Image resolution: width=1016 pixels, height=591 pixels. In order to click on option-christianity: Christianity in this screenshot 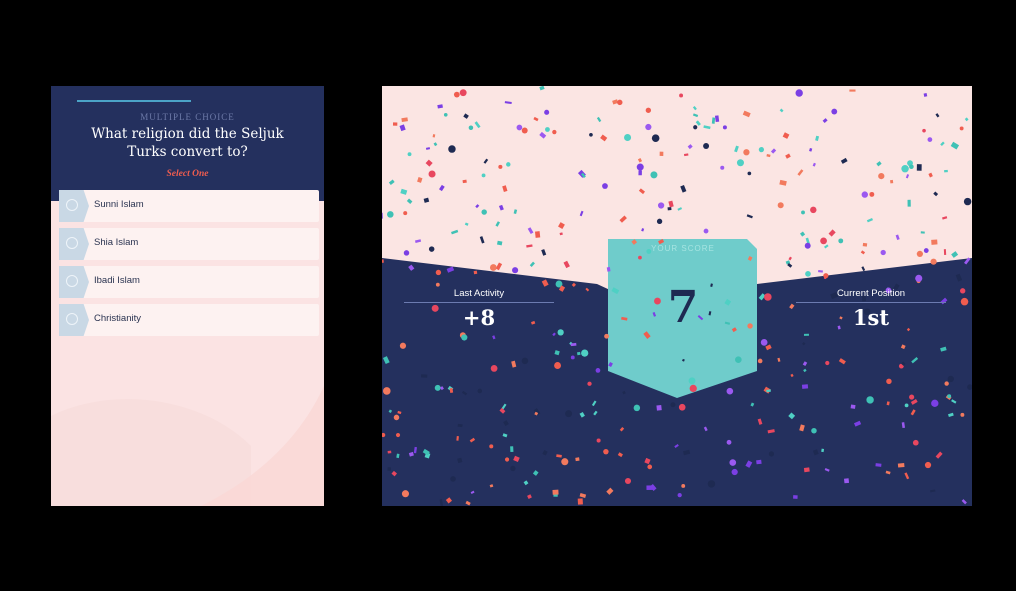, I will do `click(189, 320)`.